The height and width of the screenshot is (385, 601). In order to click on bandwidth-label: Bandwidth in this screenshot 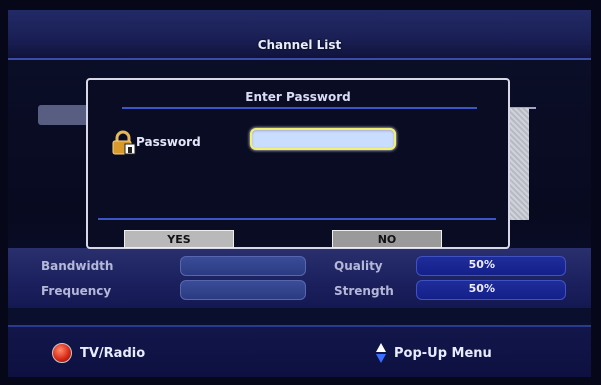, I will do `click(77, 266)`.